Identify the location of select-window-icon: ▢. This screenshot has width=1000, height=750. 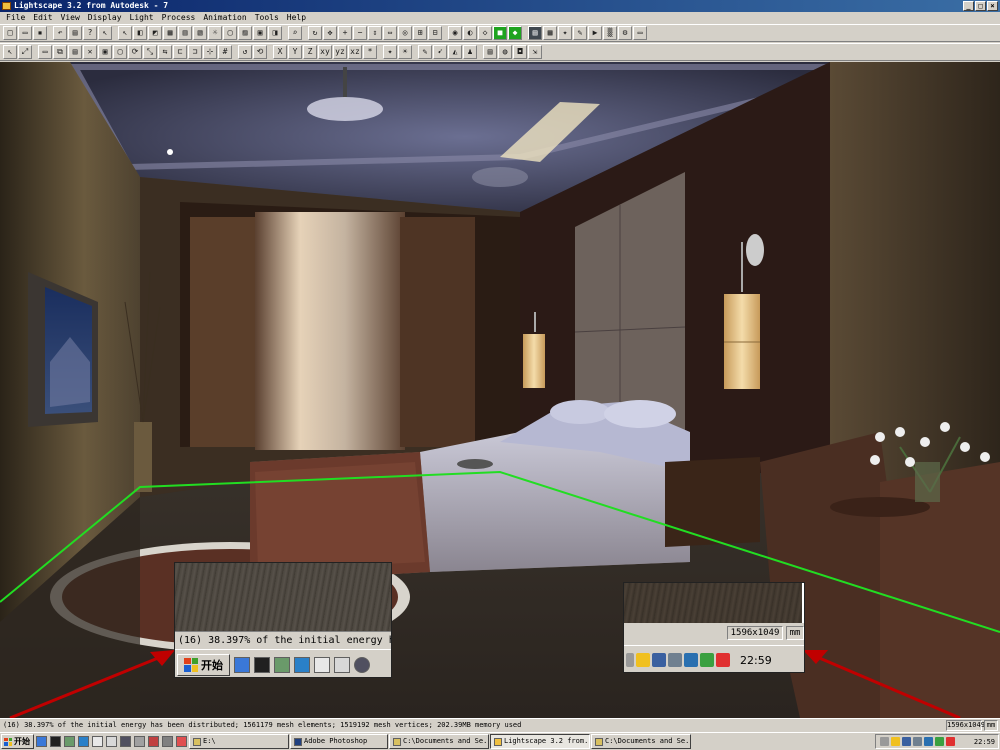
(230, 33).